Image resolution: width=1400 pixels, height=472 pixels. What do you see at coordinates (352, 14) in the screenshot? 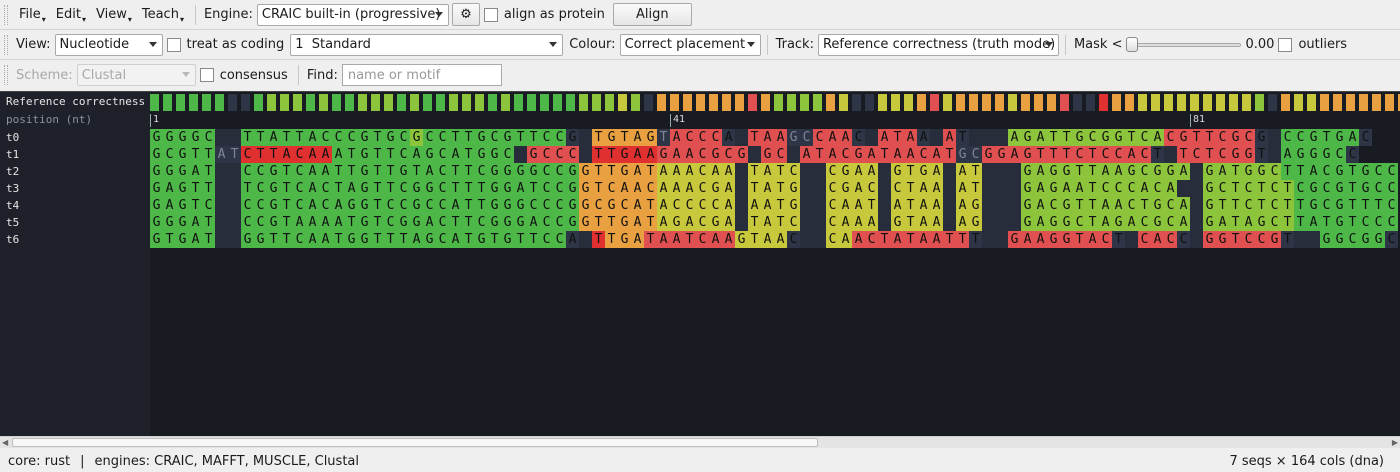
I see `engine-select: CRAIC built-in (progressive)` at bounding box center [352, 14].